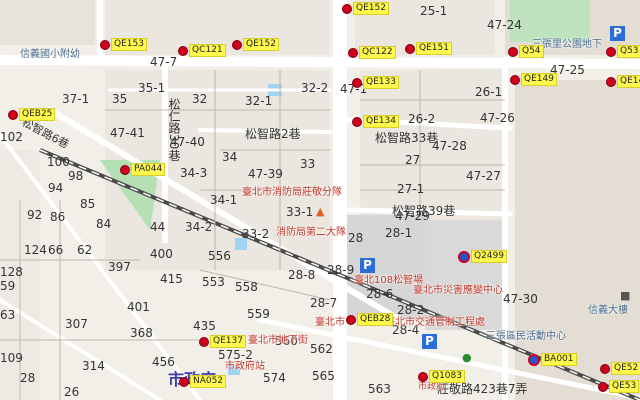 Image resolution: width=640 pixels, height=400 pixels. Describe the element at coordinates (28, 378) in the screenshot. I see `address-number: 28` at that location.